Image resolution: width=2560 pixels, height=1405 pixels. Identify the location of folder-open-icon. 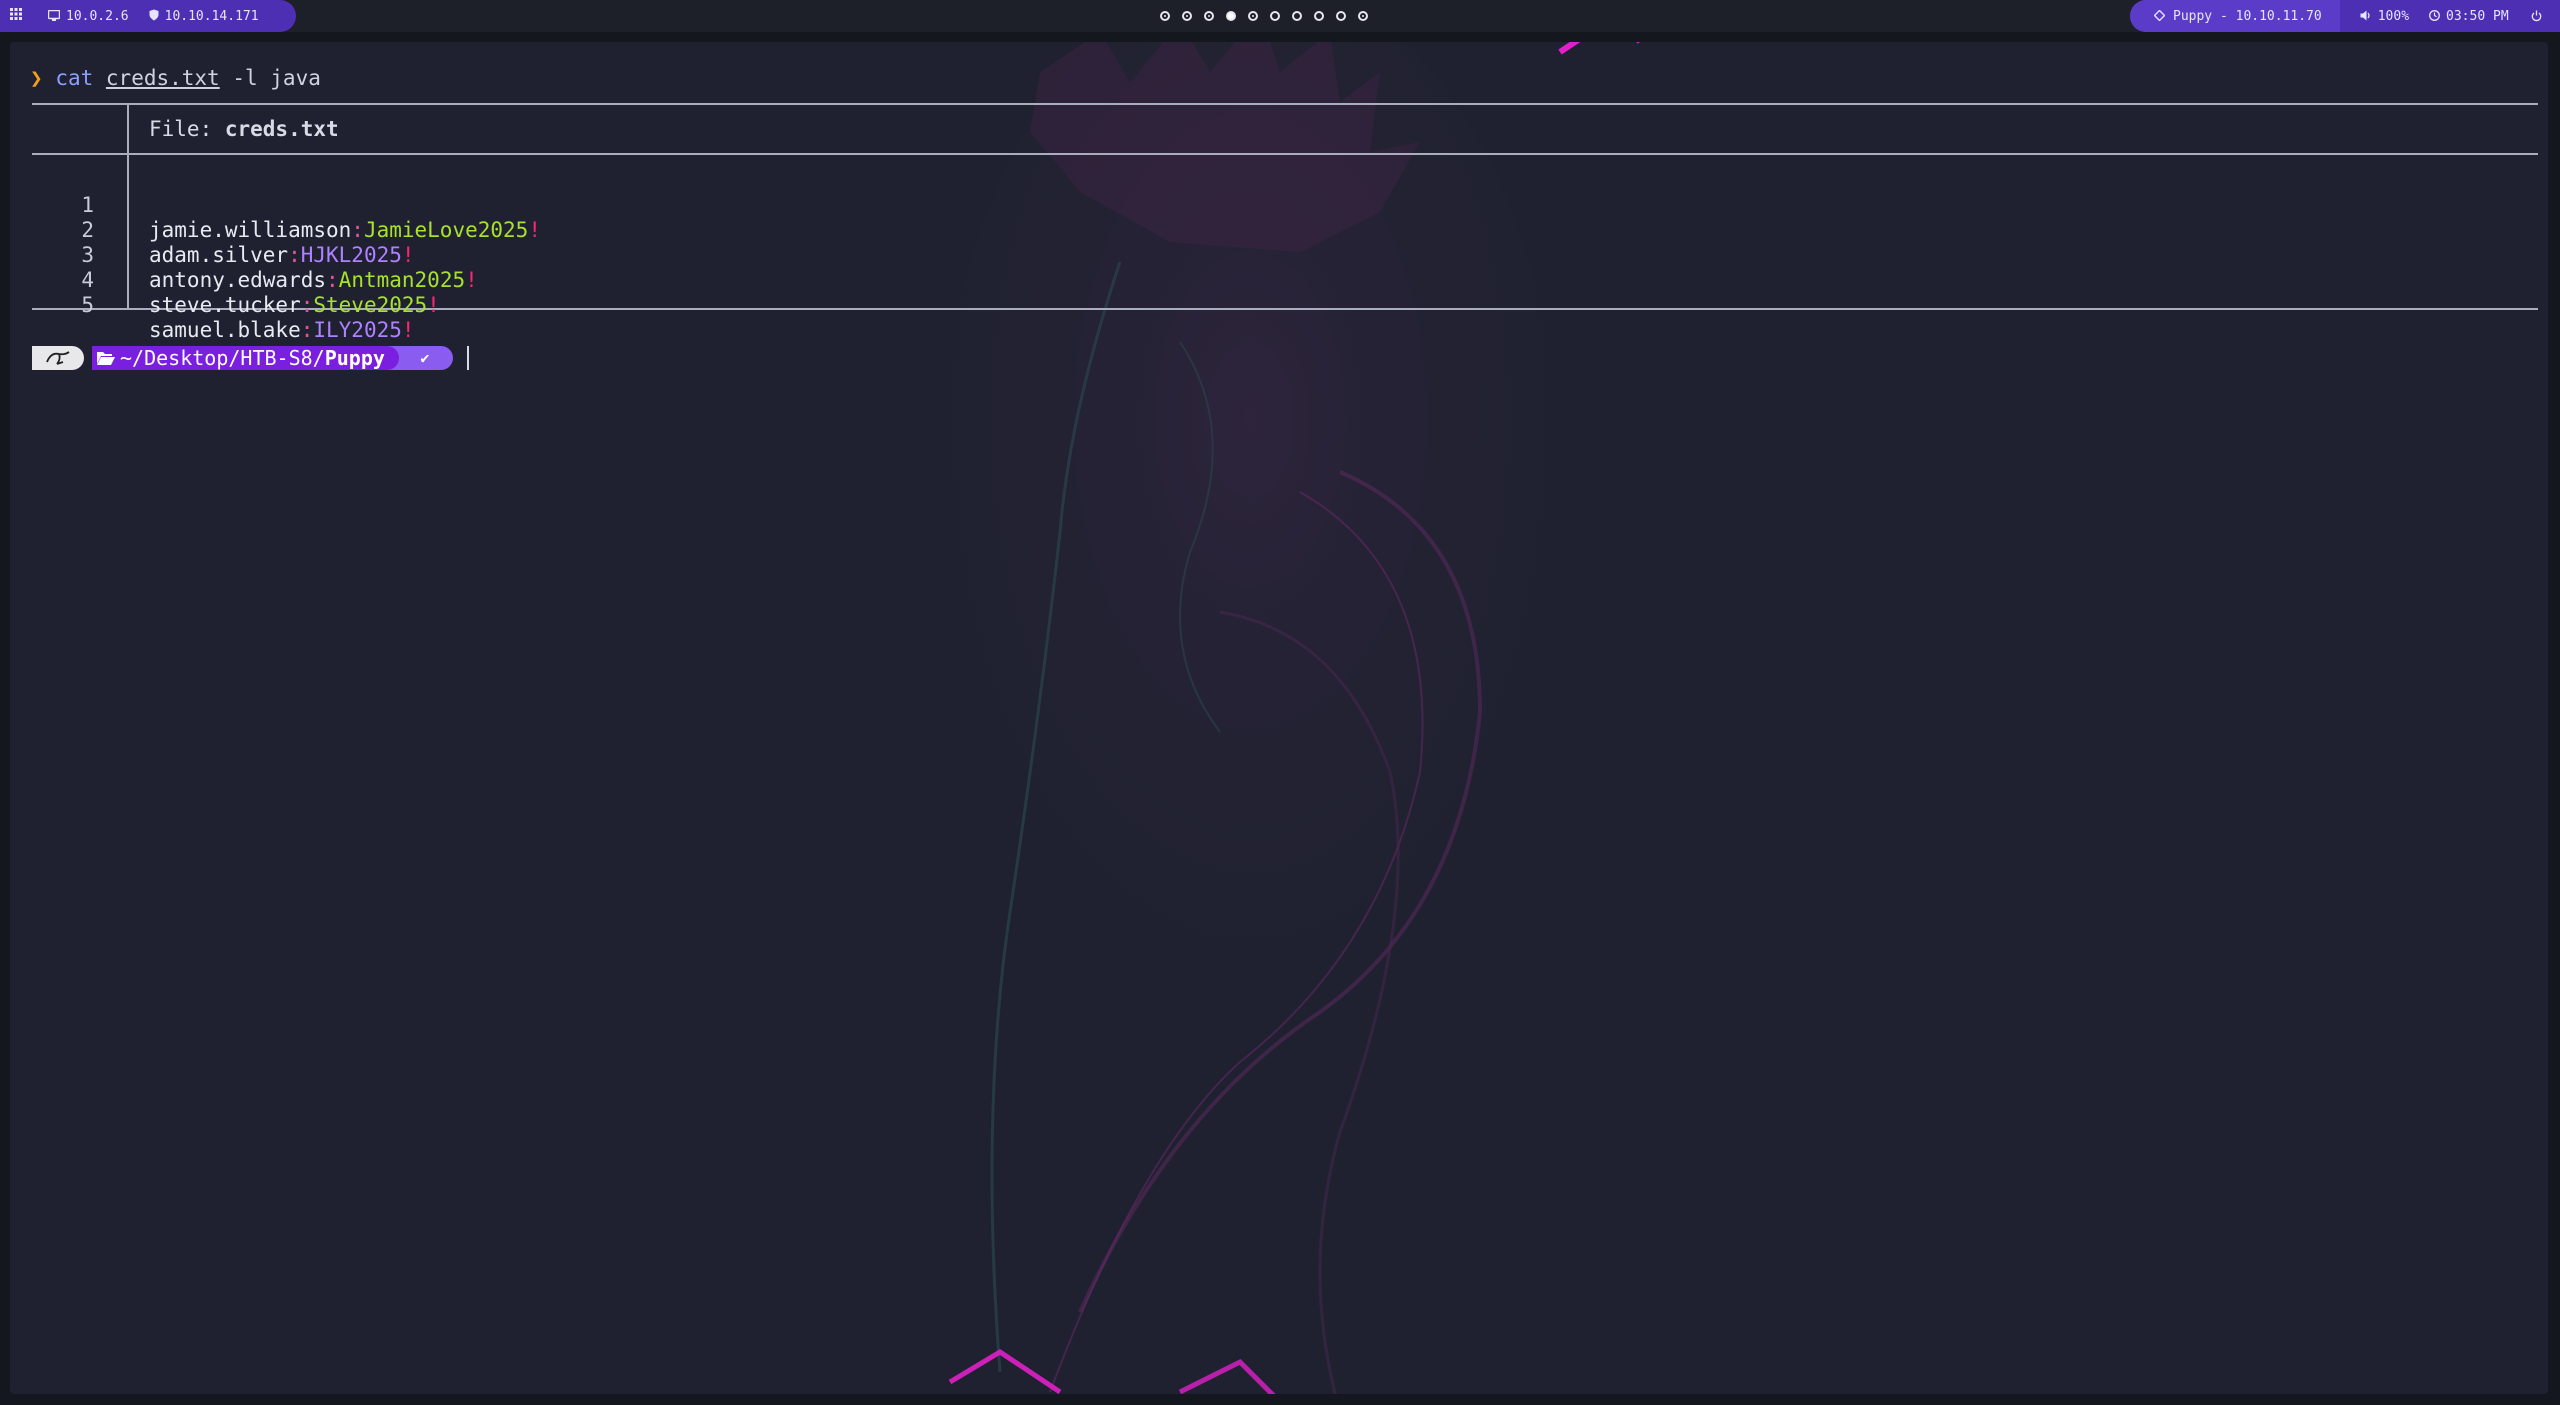
(106, 358).